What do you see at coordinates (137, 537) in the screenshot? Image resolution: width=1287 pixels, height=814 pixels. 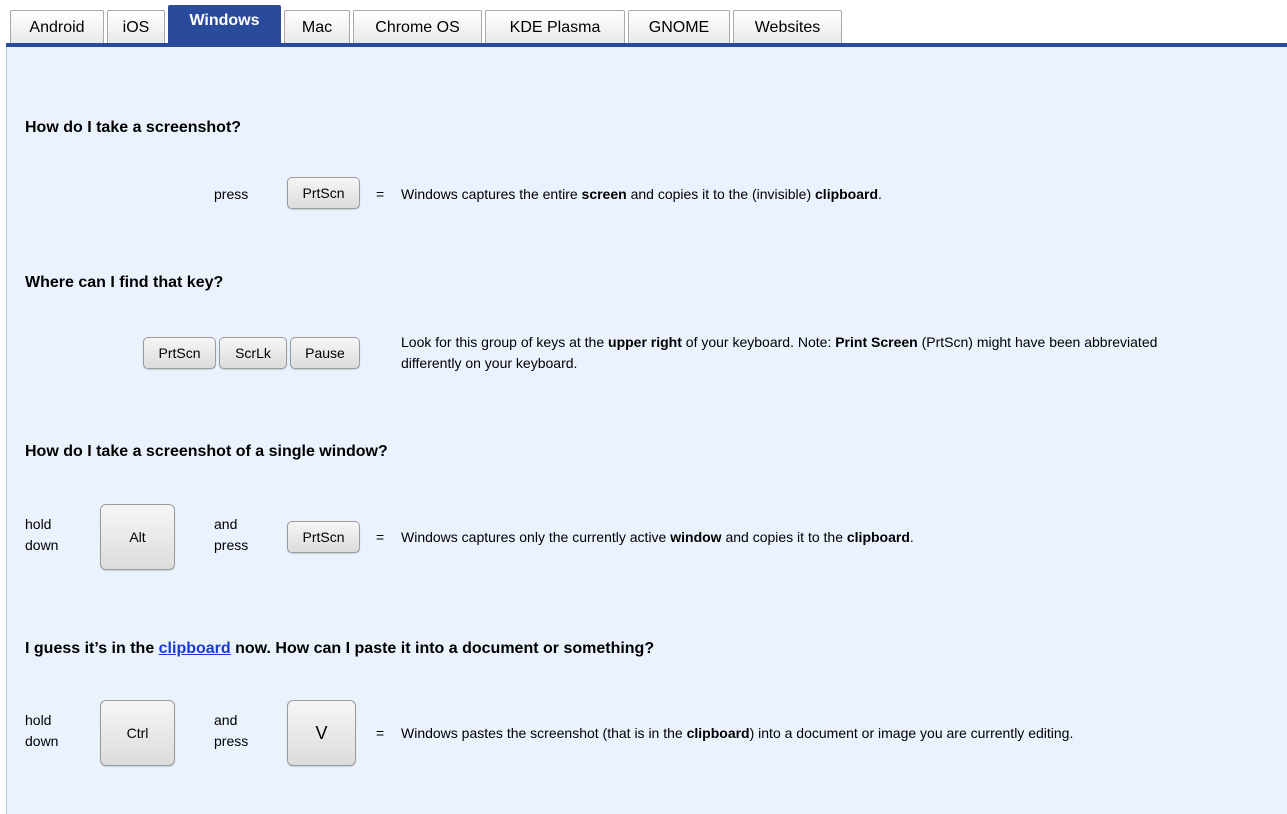 I see `key-alt: Alt` at bounding box center [137, 537].